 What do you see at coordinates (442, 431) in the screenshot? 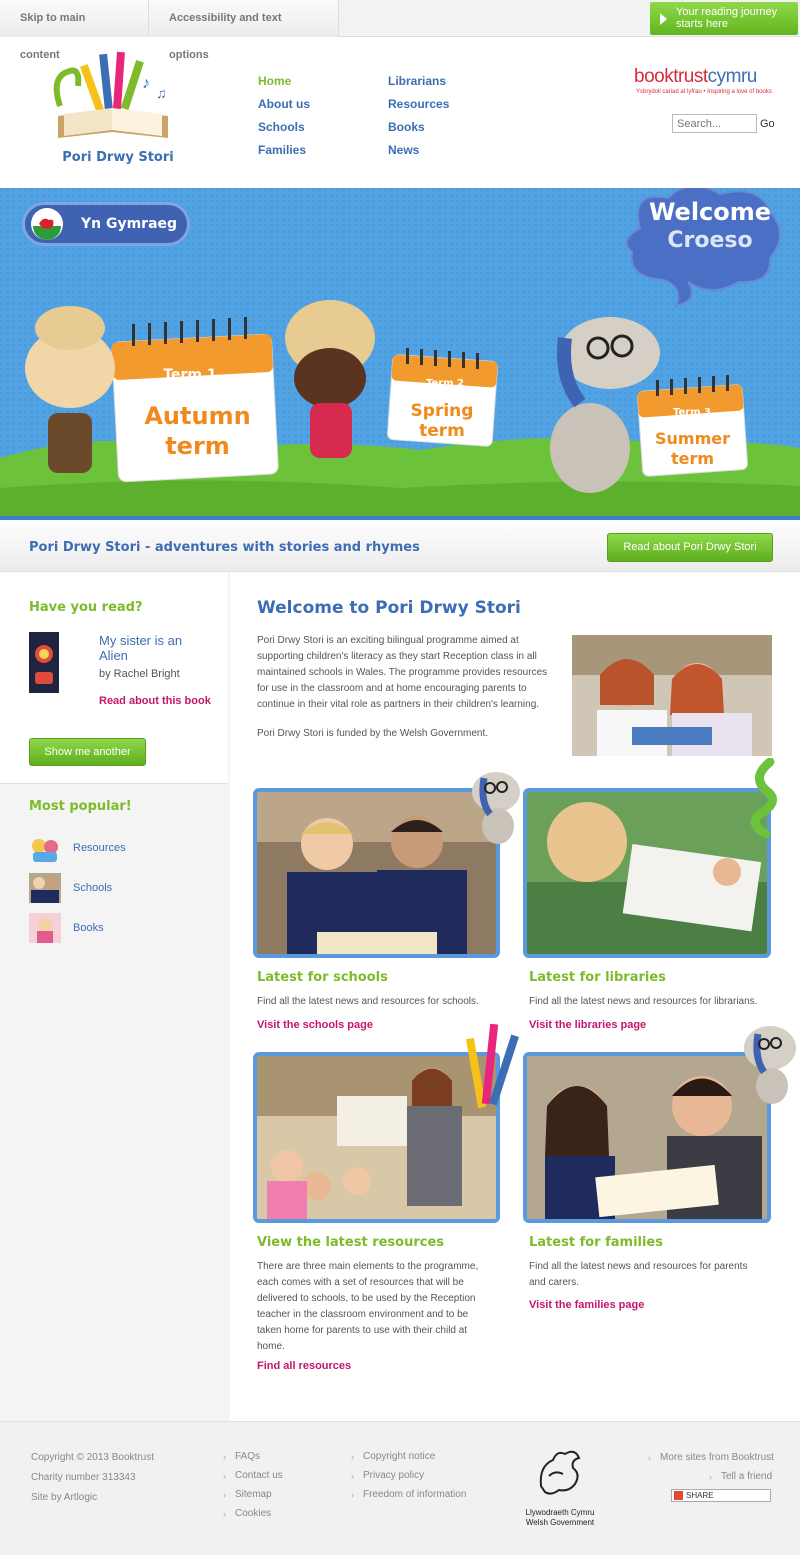
I see `term2-name-line2: term` at bounding box center [442, 431].